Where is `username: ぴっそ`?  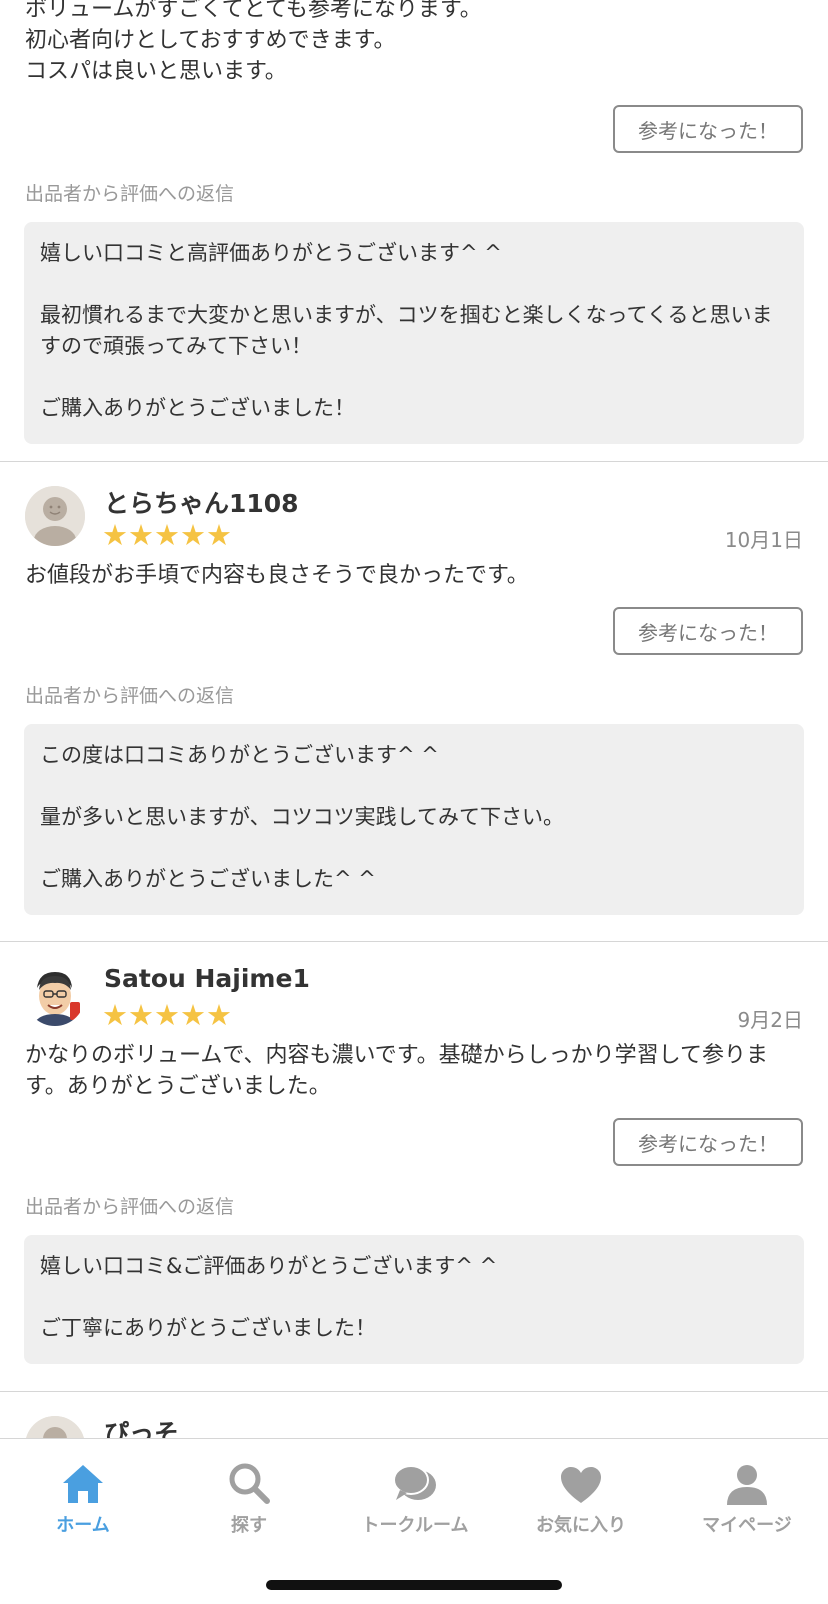 username: ぴっそ is located at coordinates (141, 1427).